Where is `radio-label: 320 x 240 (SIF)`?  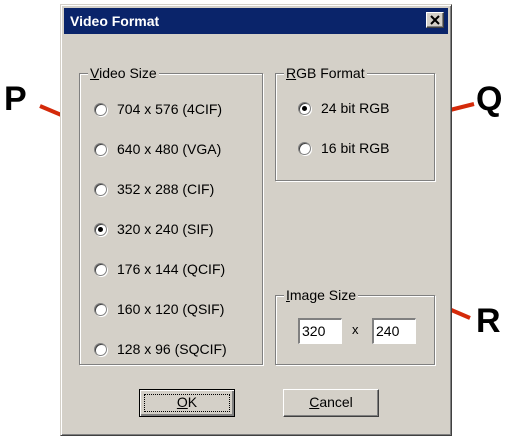
radio-label: 320 x 240 (SIF) is located at coordinates (165, 229).